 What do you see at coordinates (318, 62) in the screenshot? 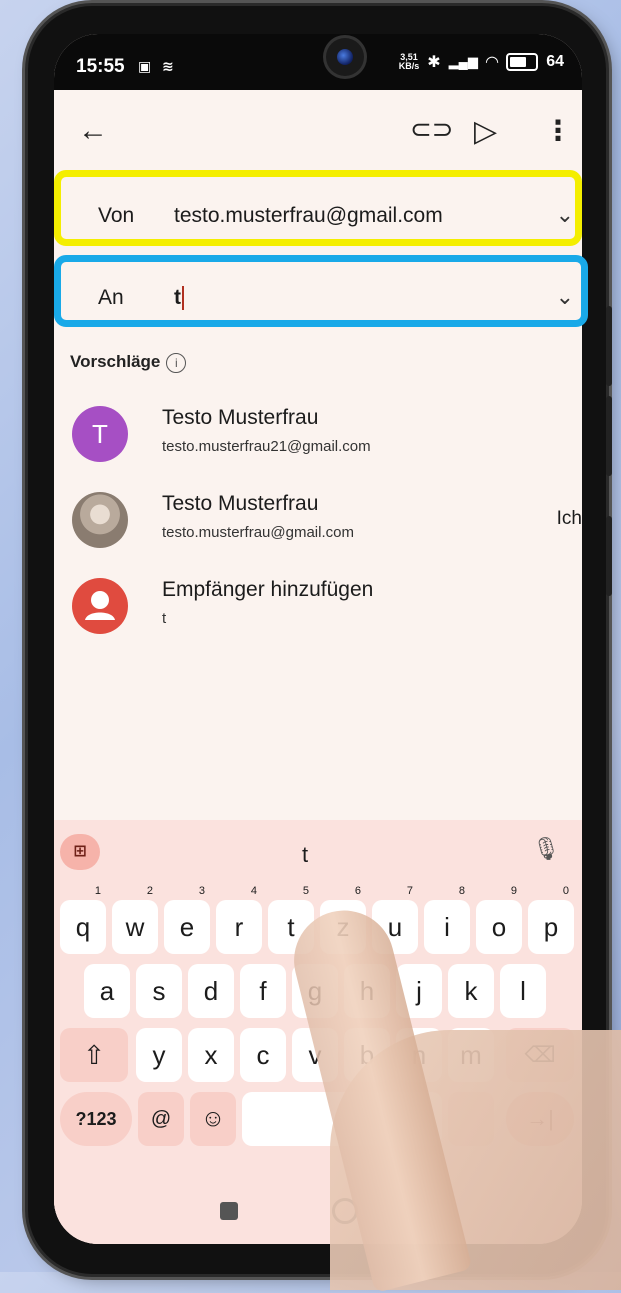
I see `status-bar: 15:55 ▣ ≋ 3,51 KB/s ✱ ▂▄▆ ◠ 64` at bounding box center [318, 62].